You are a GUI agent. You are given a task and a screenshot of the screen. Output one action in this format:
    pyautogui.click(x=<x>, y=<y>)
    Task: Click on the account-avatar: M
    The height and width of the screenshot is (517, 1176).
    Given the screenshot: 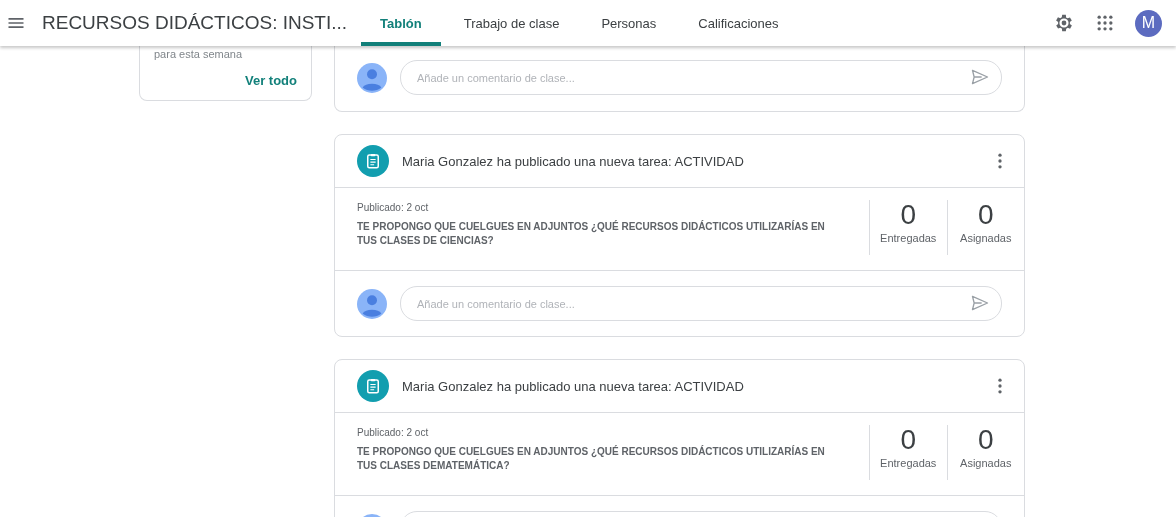 What is the action you would take?
    pyautogui.click(x=1148, y=23)
    